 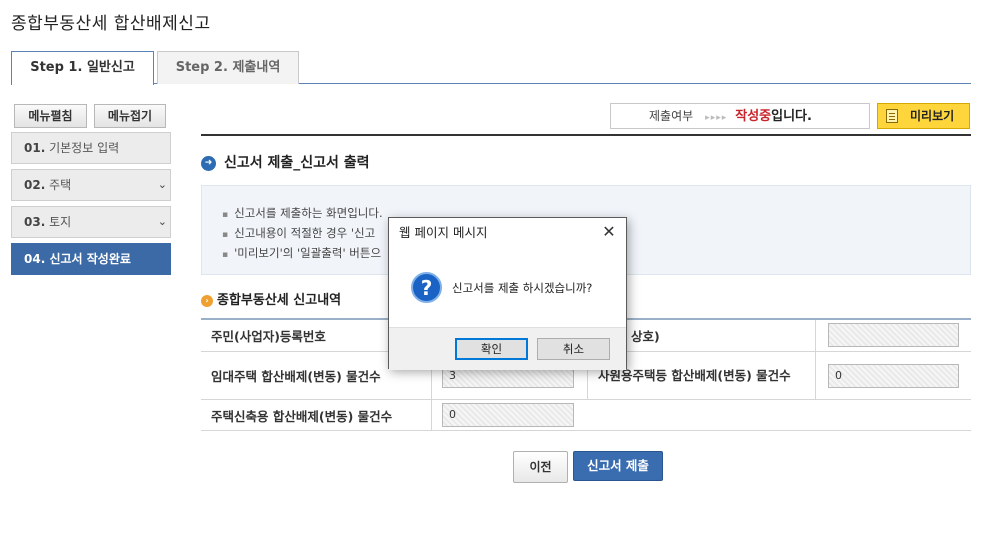 I want to click on field-label: 주택신축용 합산배제(변동) 물건수, so click(x=302, y=416).